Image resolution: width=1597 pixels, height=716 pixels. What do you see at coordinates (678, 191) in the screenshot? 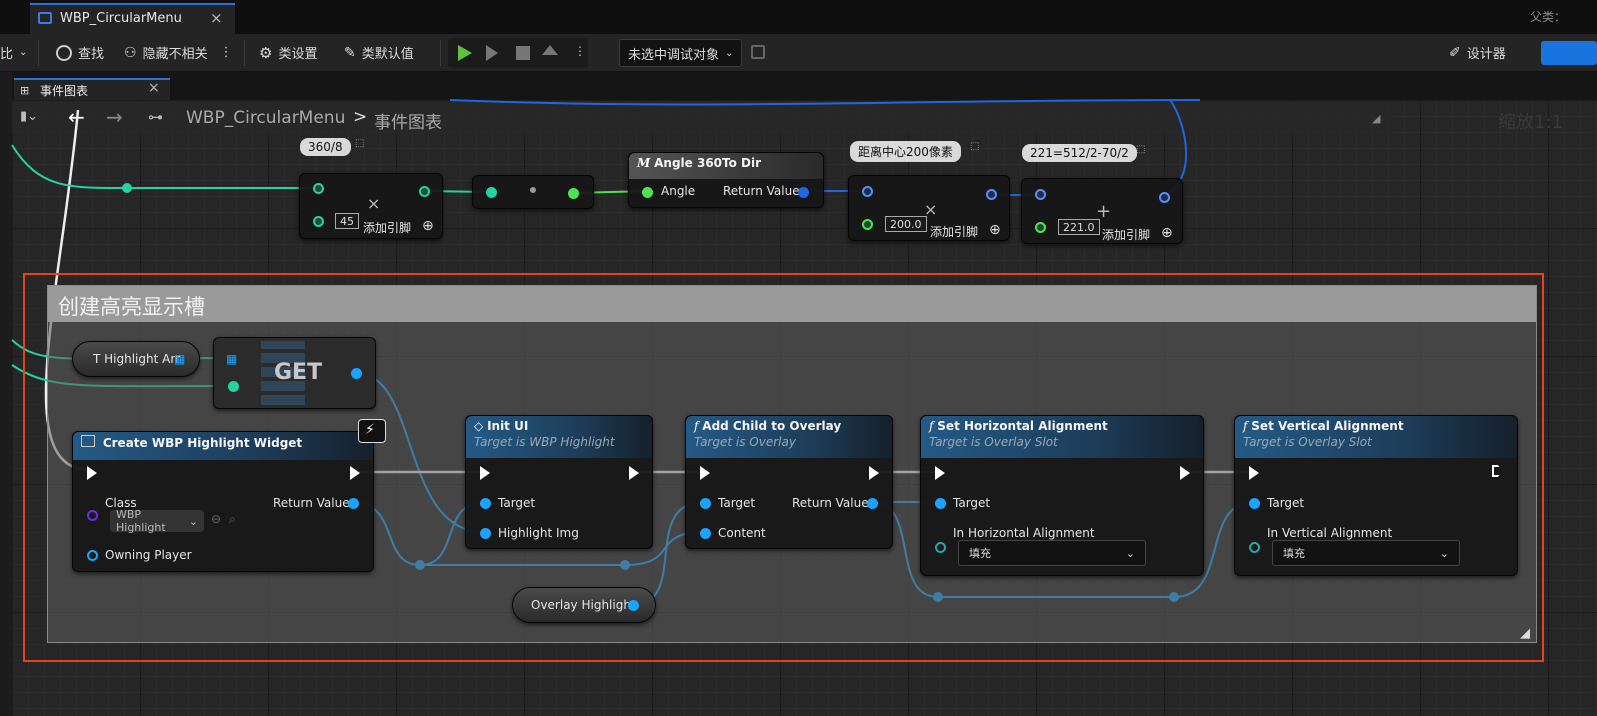
I see `angle-pin-label: Angle` at bounding box center [678, 191].